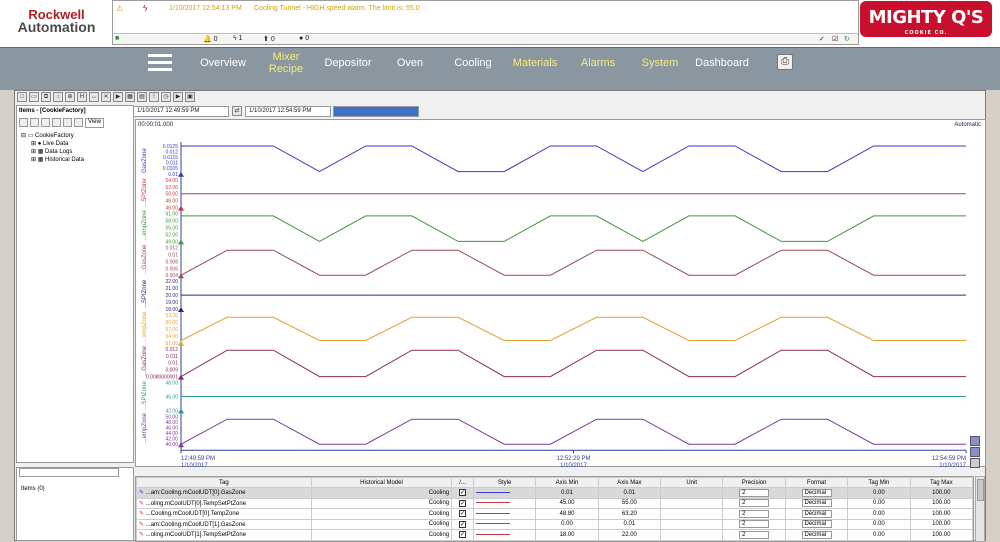  Describe the element at coordinates (629, 535) in the screenshot. I see `axis-max-cell: 22.00` at that location.